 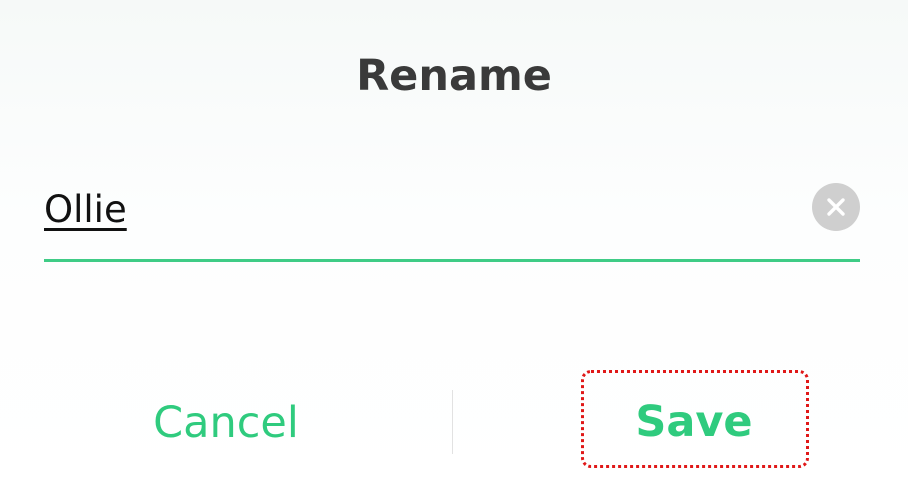 What do you see at coordinates (694, 422) in the screenshot?
I see `save-button: Save` at bounding box center [694, 422].